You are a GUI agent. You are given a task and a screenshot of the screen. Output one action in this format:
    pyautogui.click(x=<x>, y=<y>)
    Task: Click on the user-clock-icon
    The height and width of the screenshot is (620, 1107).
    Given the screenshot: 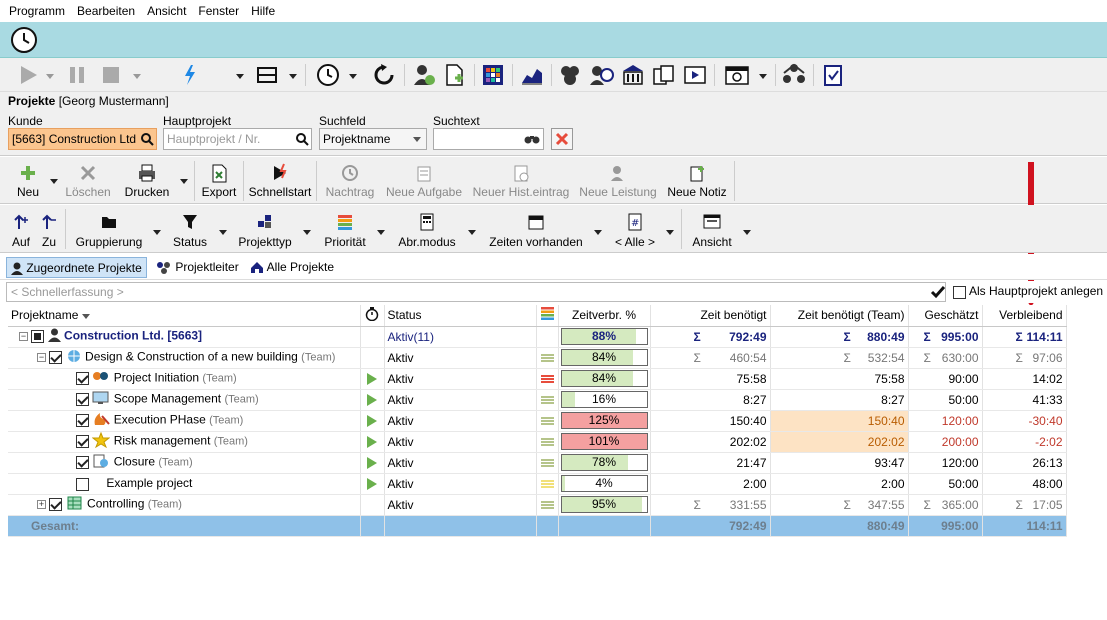 What is the action you would take?
    pyautogui.click(x=602, y=75)
    